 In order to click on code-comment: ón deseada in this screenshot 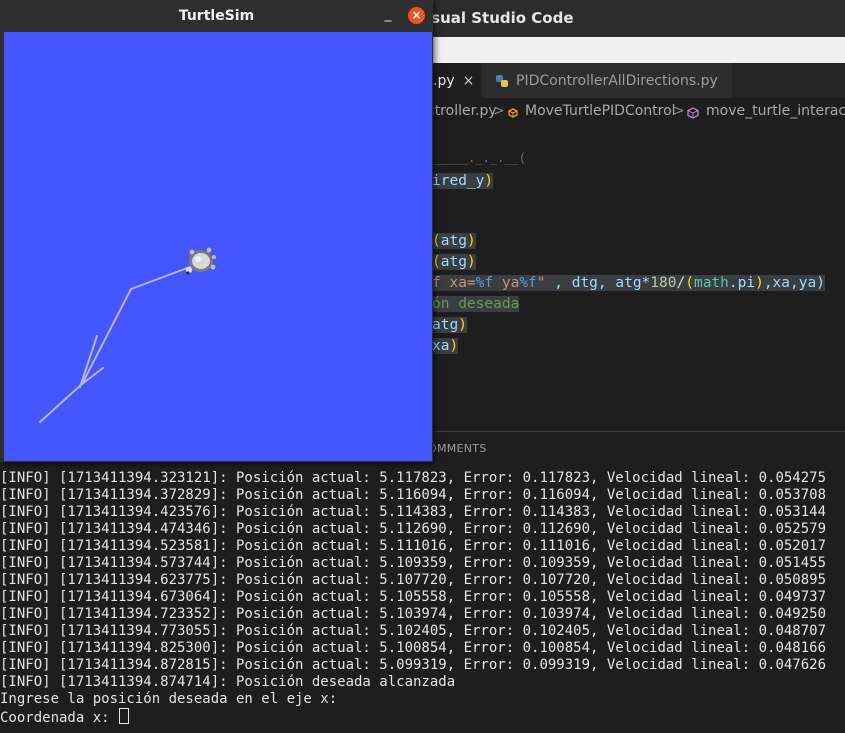, I will do `click(476, 304)`.